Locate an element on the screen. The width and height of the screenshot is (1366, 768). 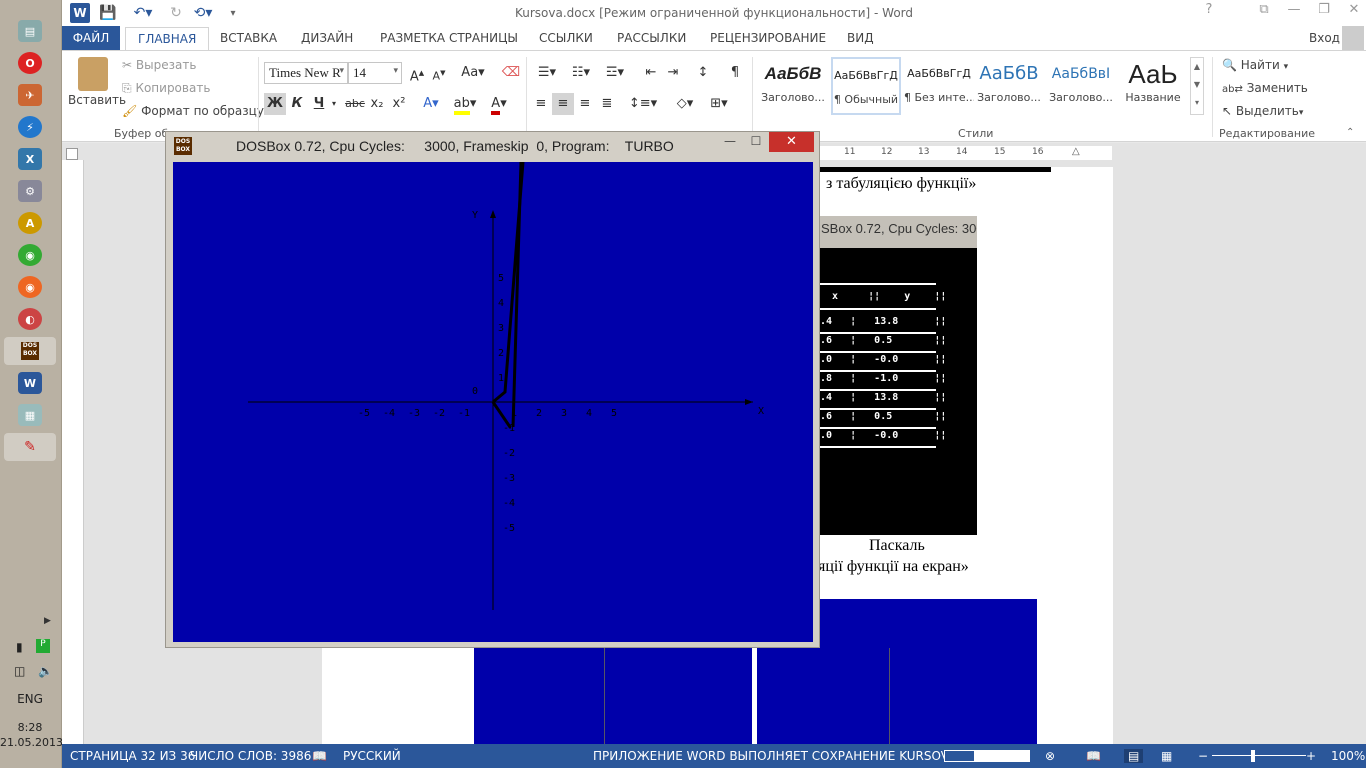
print-layout-icon: ▤ is located at coordinates (1134, 756).